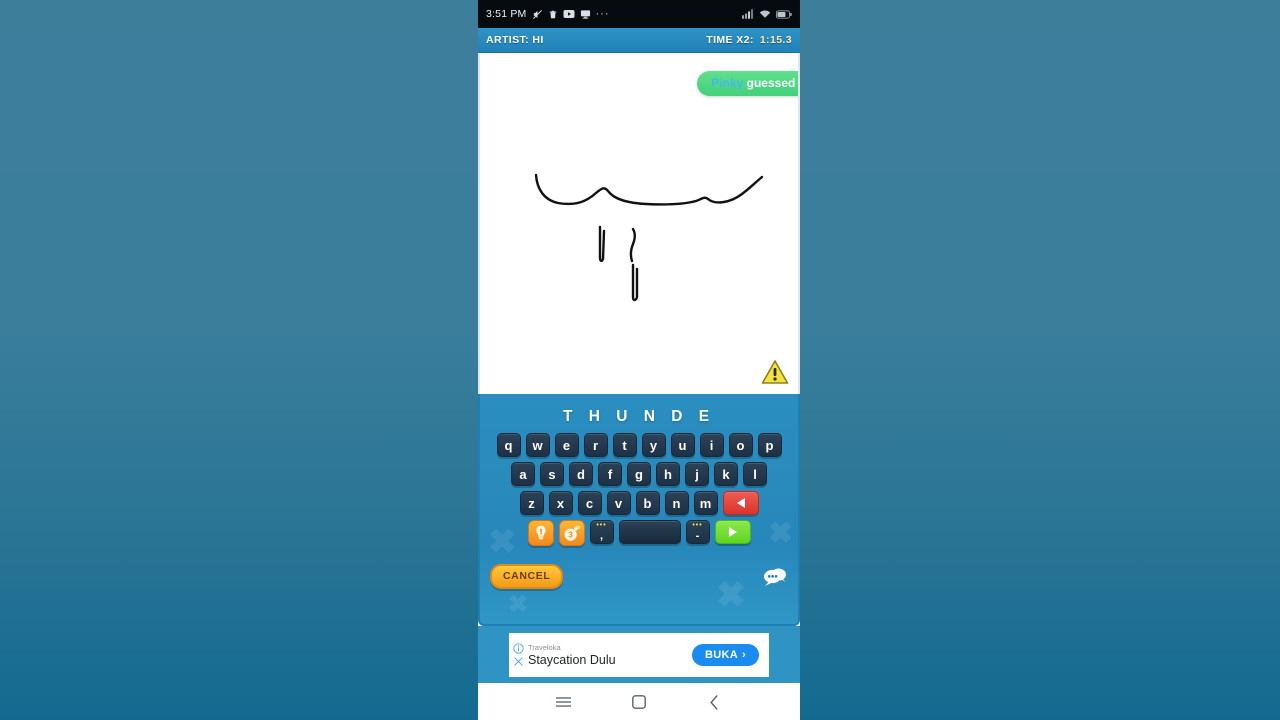 Image resolution: width=1280 pixels, height=720 pixels. What do you see at coordinates (523, 474) in the screenshot?
I see `key-a: a` at bounding box center [523, 474].